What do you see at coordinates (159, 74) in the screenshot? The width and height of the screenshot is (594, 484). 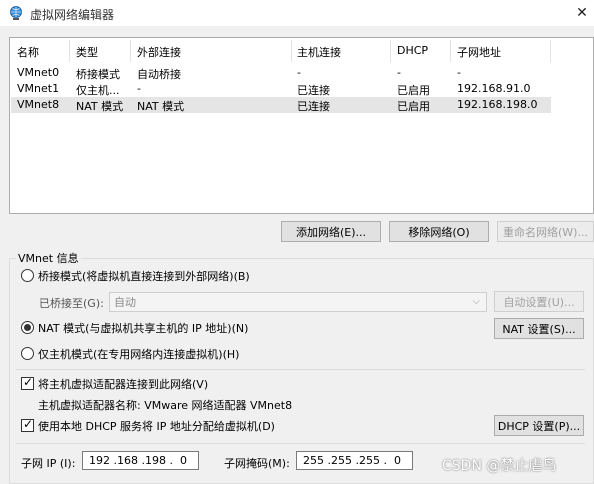 I see `cell-external: 自动桥接` at bounding box center [159, 74].